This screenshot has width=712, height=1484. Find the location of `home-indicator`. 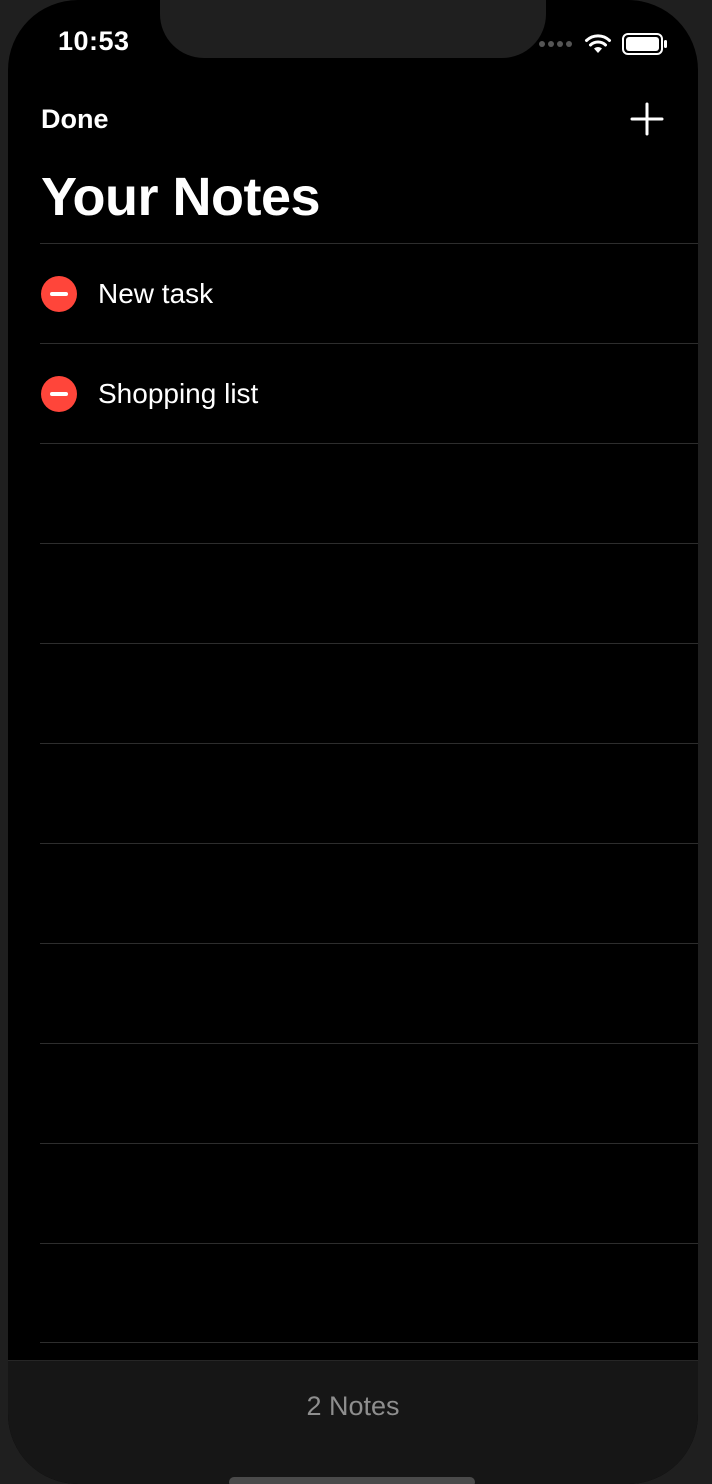

home-indicator is located at coordinates (352, 1480).